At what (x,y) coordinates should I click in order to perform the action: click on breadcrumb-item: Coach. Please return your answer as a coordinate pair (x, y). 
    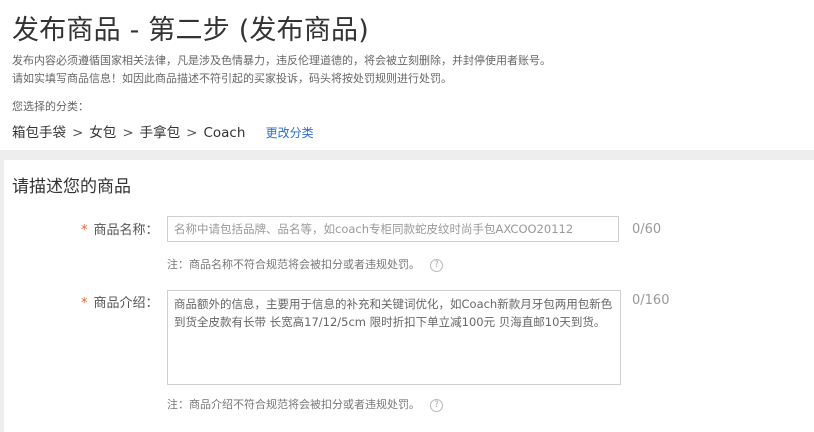
    Looking at the image, I should click on (224, 133).